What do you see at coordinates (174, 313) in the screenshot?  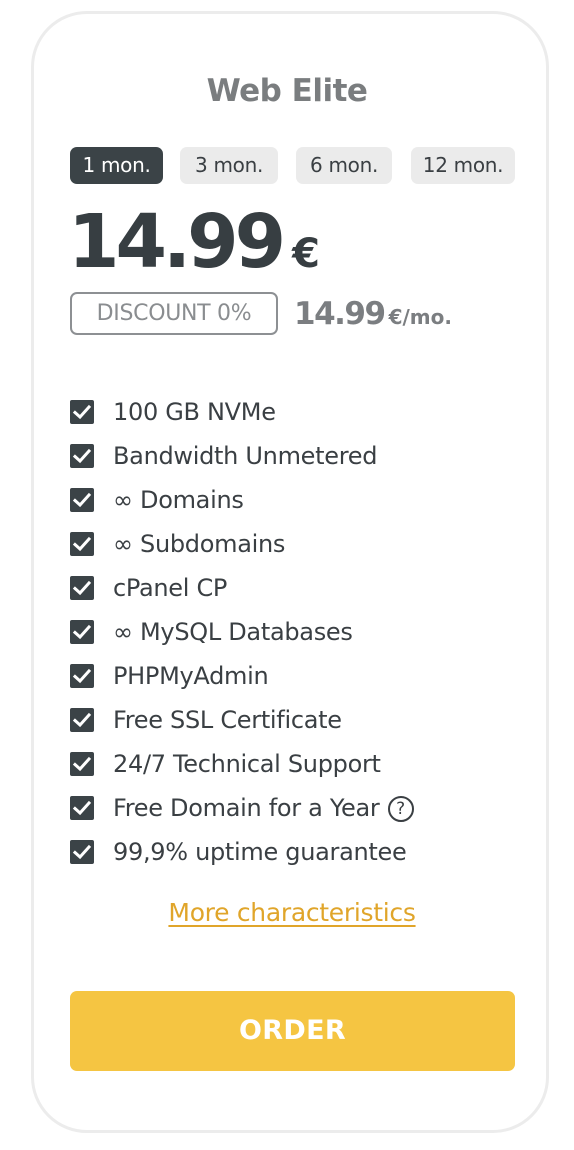 I see `discount-badge: DISCOUNT 0%` at bounding box center [174, 313].